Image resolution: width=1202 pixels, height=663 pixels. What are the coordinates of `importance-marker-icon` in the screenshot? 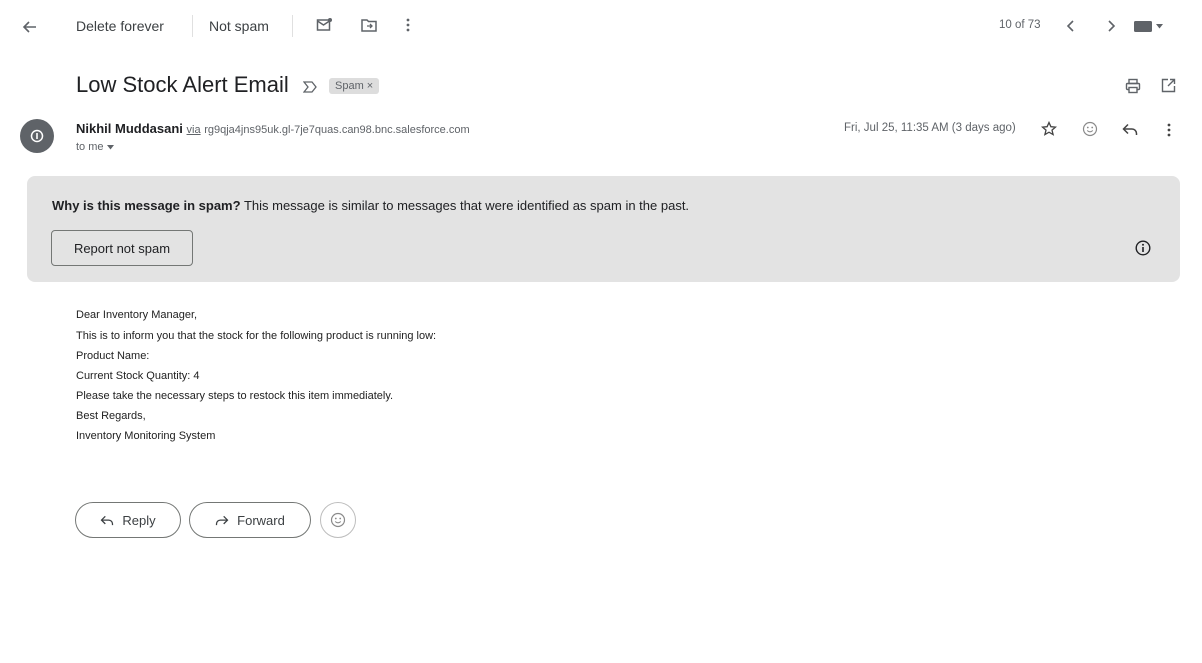 It's located at (310, 87).